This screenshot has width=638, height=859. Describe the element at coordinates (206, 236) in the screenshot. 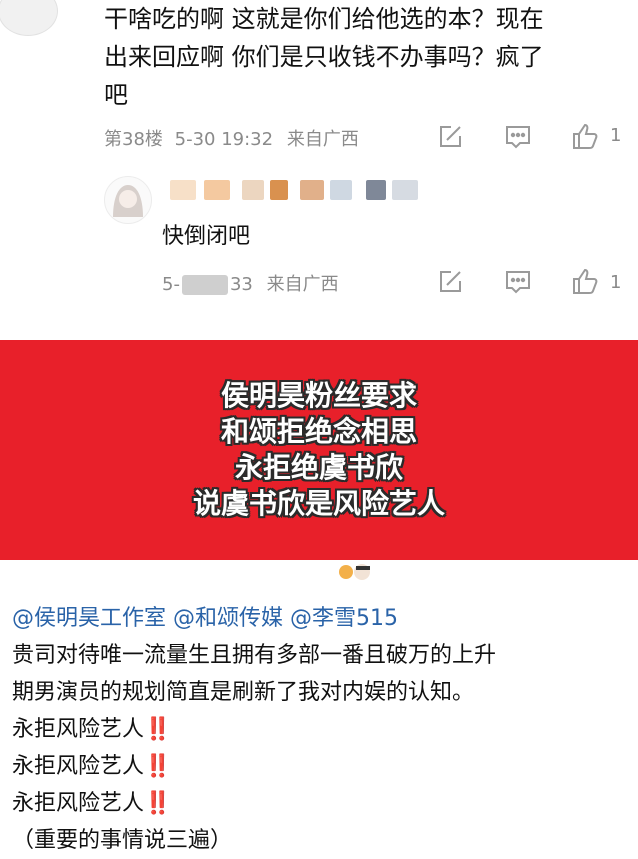

I see `reply-text: 快倒闭吧` at that location.